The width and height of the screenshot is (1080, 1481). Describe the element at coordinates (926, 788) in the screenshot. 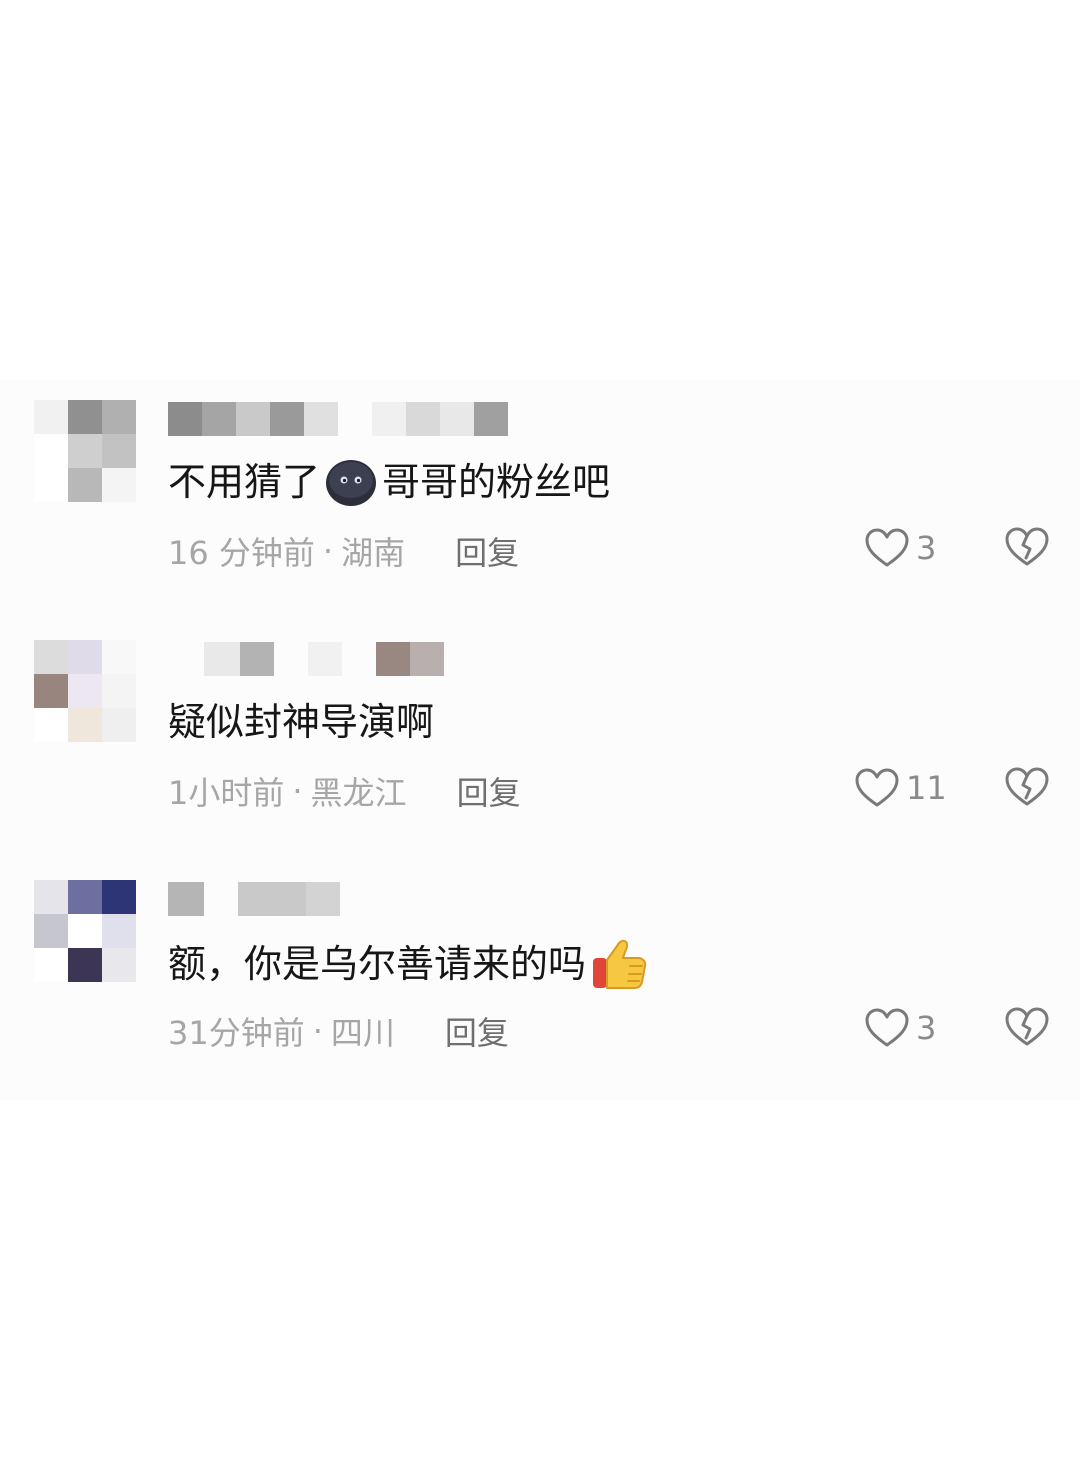

I see `like-count: 11` at that location.